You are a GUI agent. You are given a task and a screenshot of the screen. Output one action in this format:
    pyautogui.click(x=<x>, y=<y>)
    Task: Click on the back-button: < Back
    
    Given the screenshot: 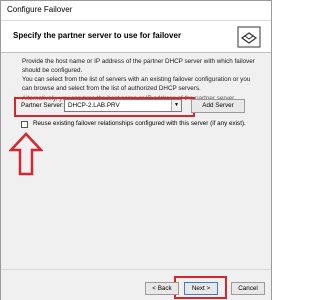 What is the action you would take?
    pyautogui.click(x=162, y=288)
    